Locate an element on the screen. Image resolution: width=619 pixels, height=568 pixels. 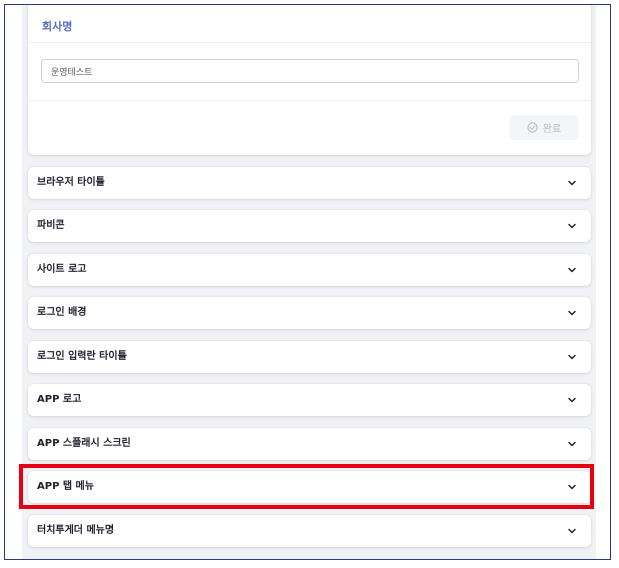
accordion-header: APP 스플래시 스크린 is located at coordinates (309, 444).